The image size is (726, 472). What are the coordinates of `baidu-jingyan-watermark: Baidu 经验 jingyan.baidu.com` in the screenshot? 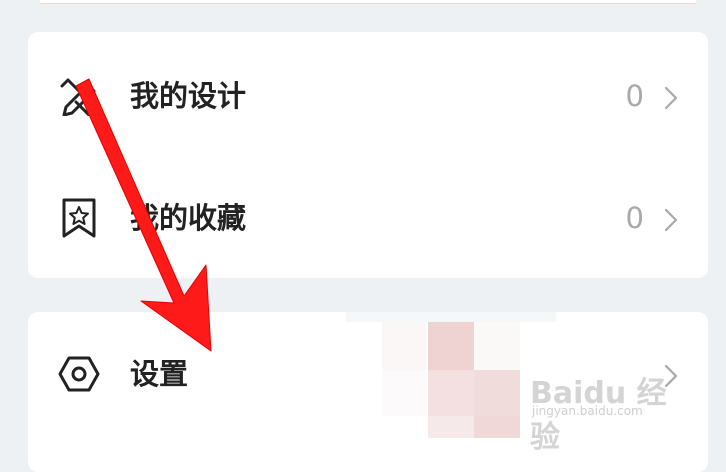 It's located at (610, 411).